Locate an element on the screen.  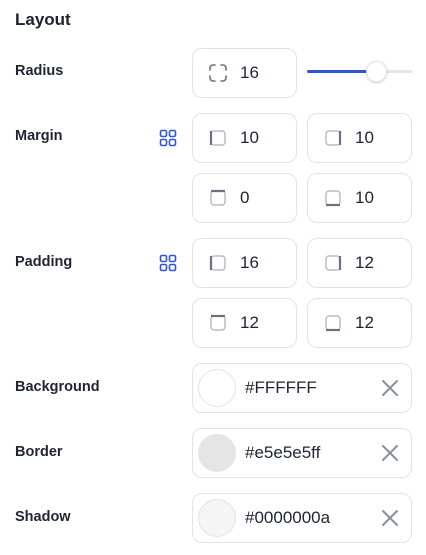
corner-radius-icon is located at coordinates (218, 73).